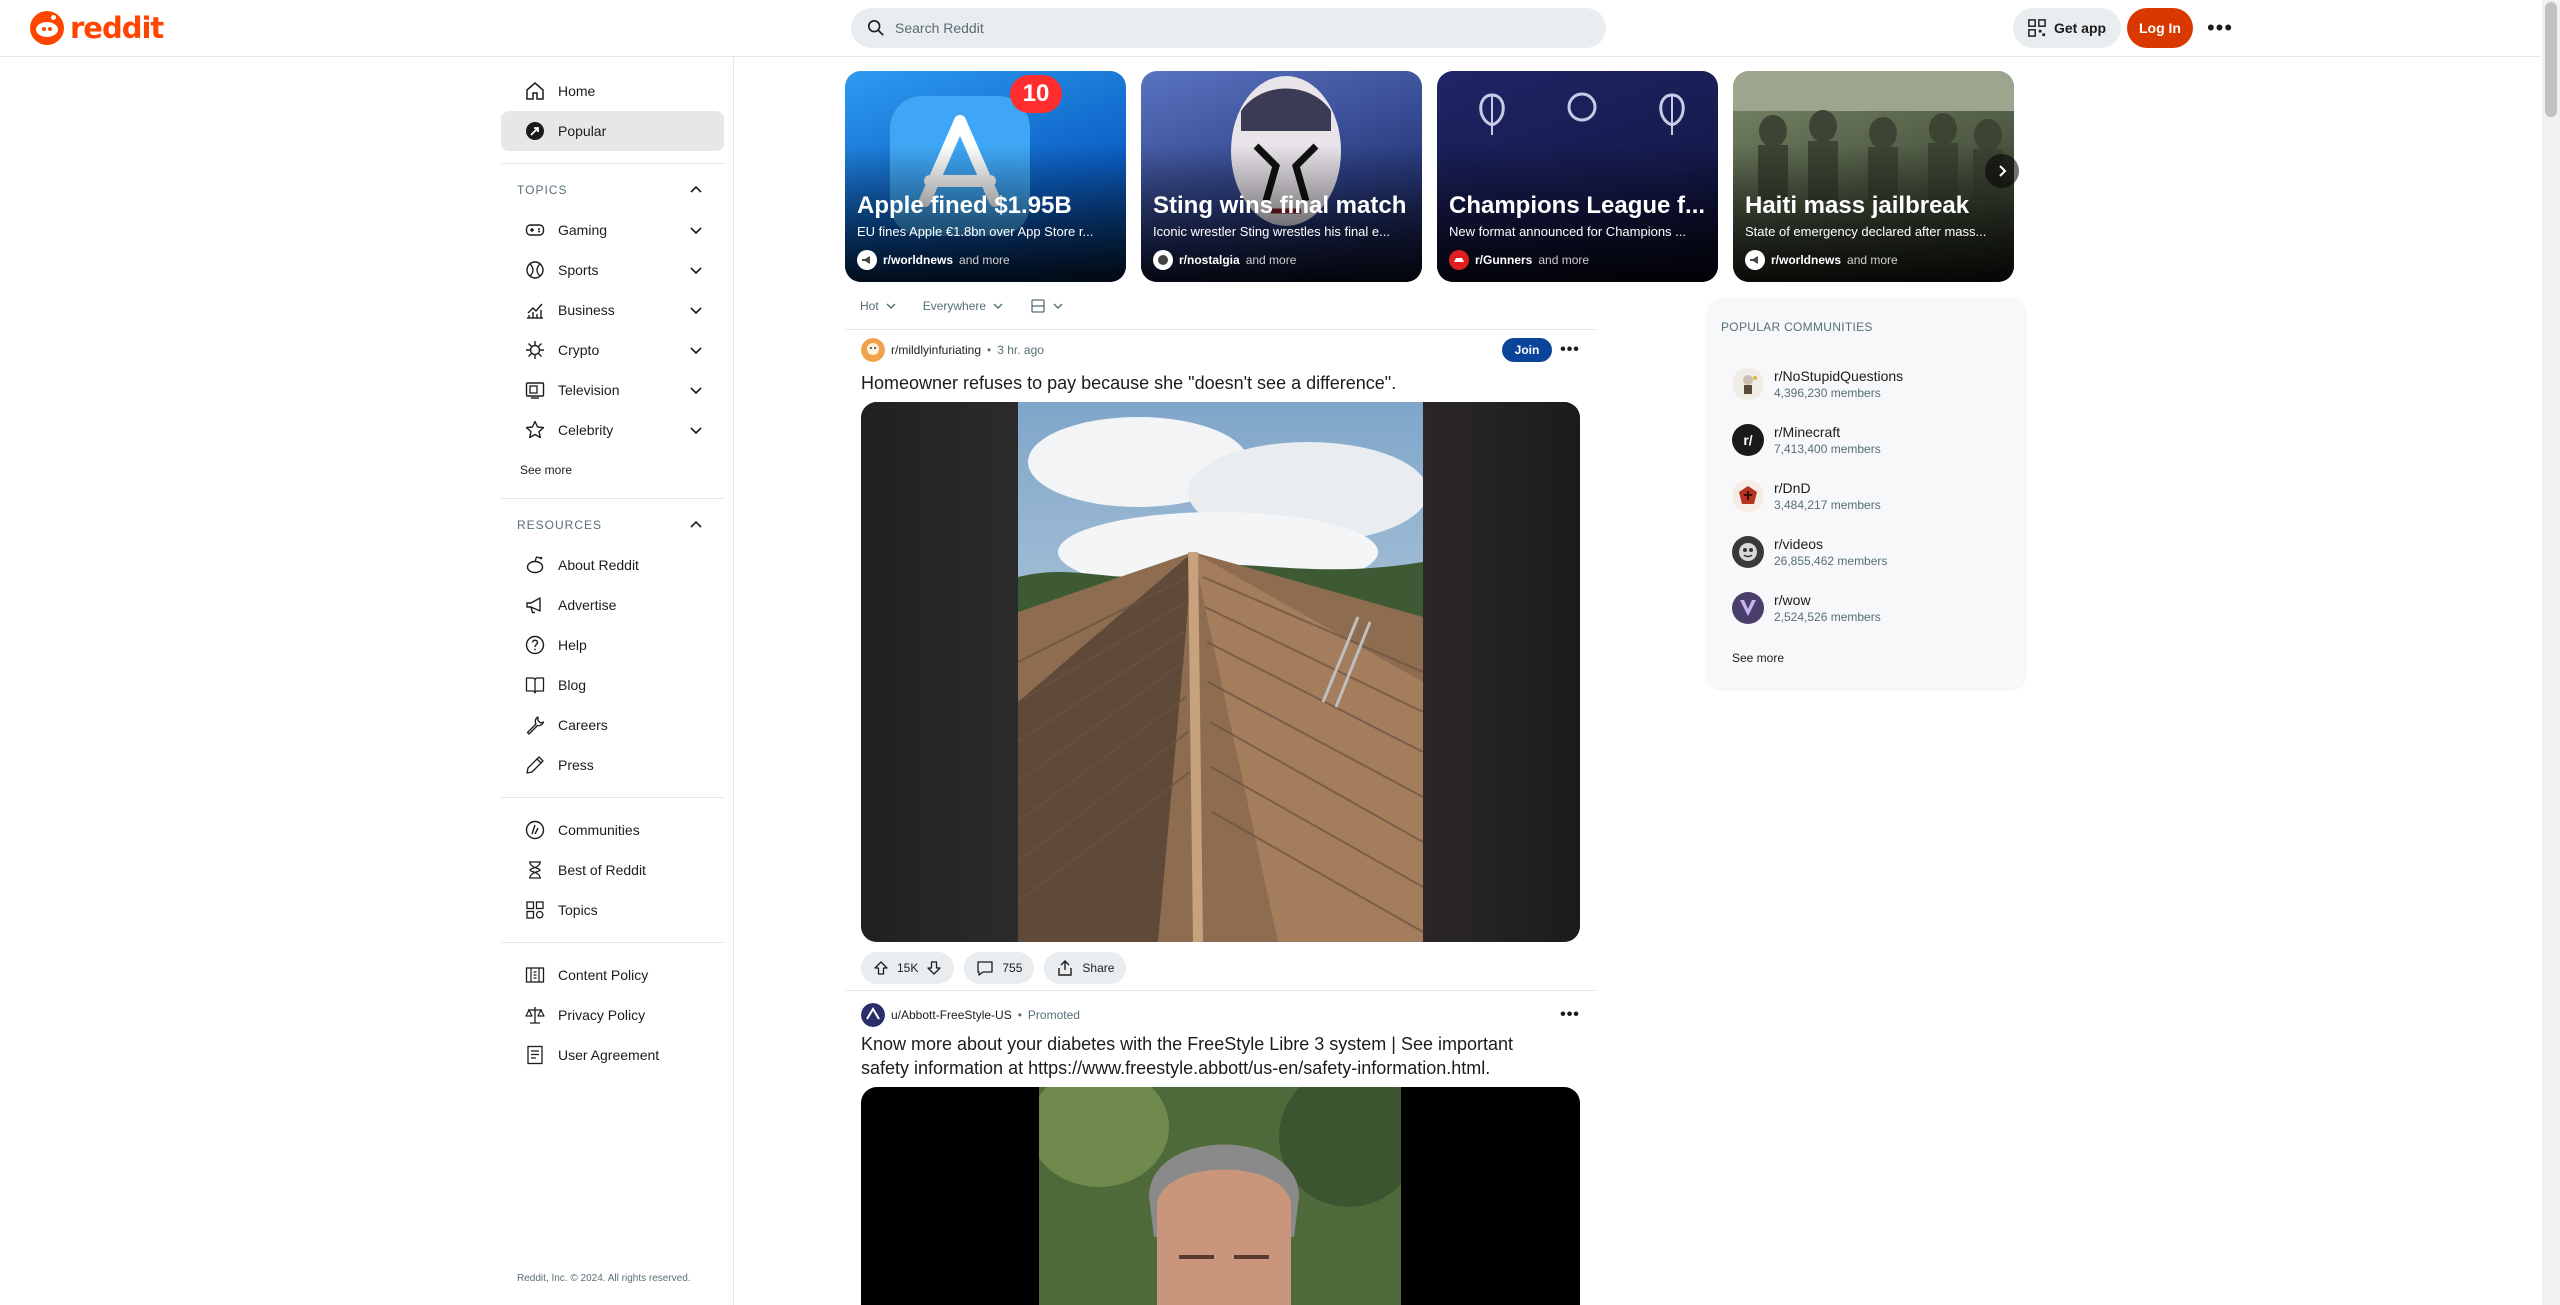  What do you see at coordinates (609, 1055) in the screenshot?
I see `link-user-agreement-label: User Agreement` at bounding box center [609, 1055].